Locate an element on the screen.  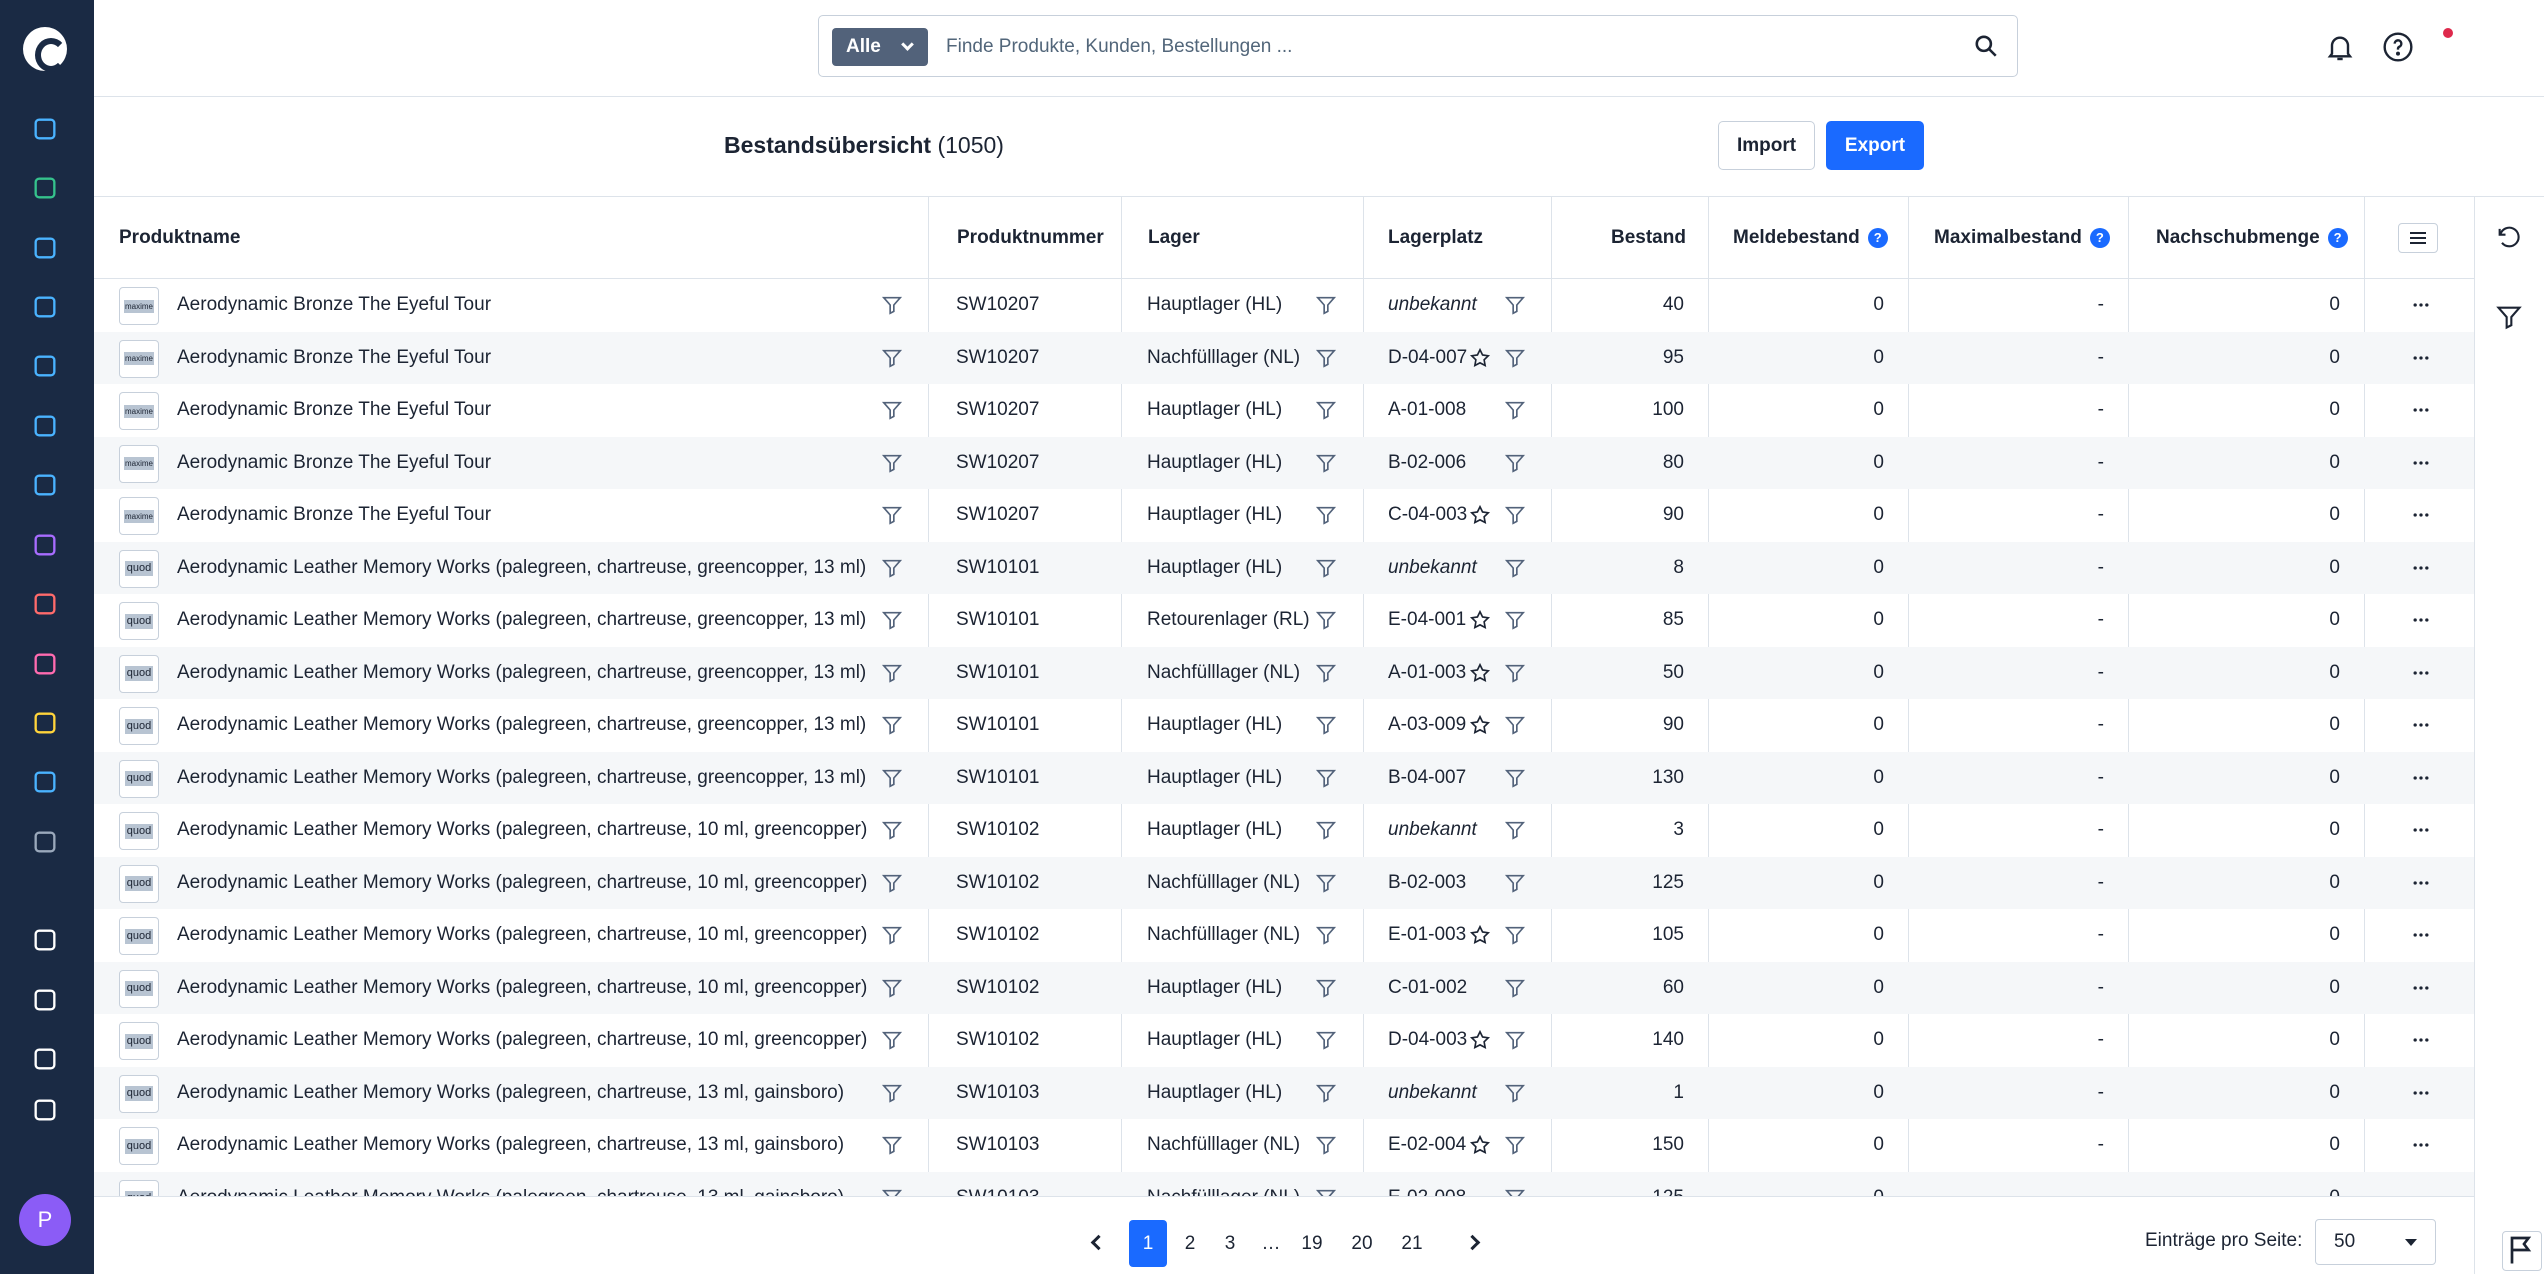
search-type-select: Alle is located at coordinates (880, 47).